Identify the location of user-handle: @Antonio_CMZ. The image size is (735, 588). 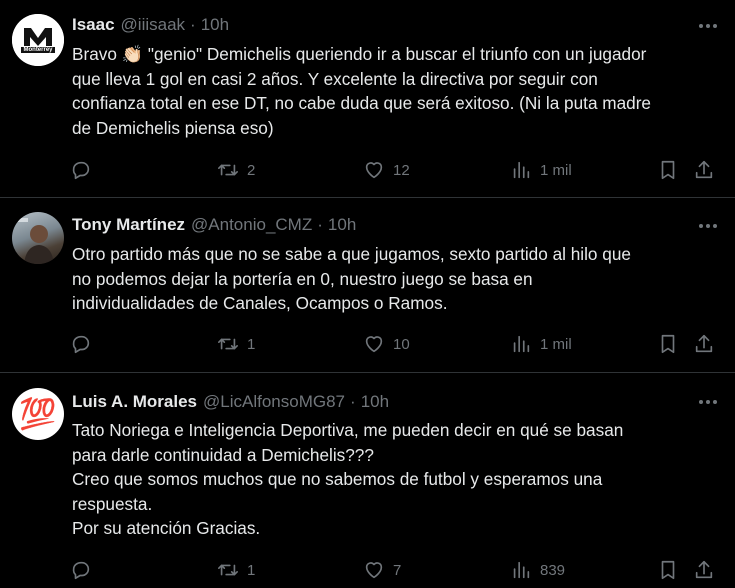
(251, 225).